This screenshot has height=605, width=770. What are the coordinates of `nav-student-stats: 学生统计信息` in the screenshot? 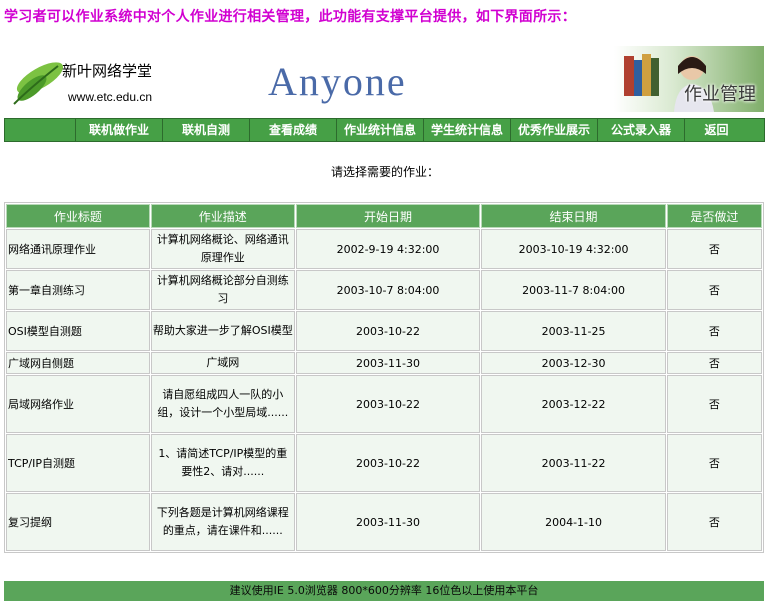 It's located at (467, 130).